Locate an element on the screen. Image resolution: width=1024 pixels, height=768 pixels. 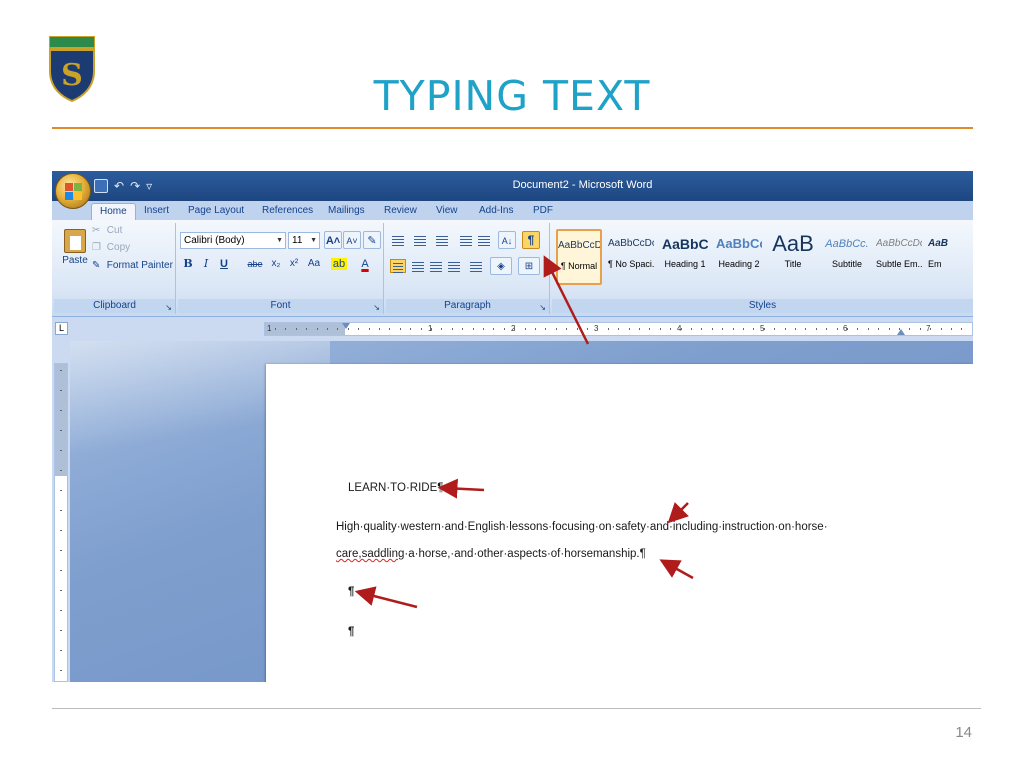
paste-button: Paste is located at coordinates (75, 257).